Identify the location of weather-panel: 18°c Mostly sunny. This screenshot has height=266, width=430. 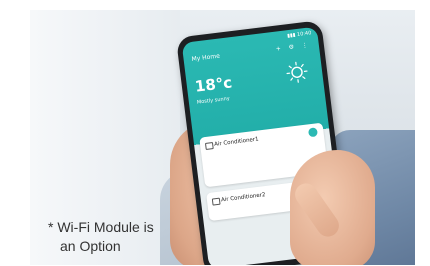
(256, 94).